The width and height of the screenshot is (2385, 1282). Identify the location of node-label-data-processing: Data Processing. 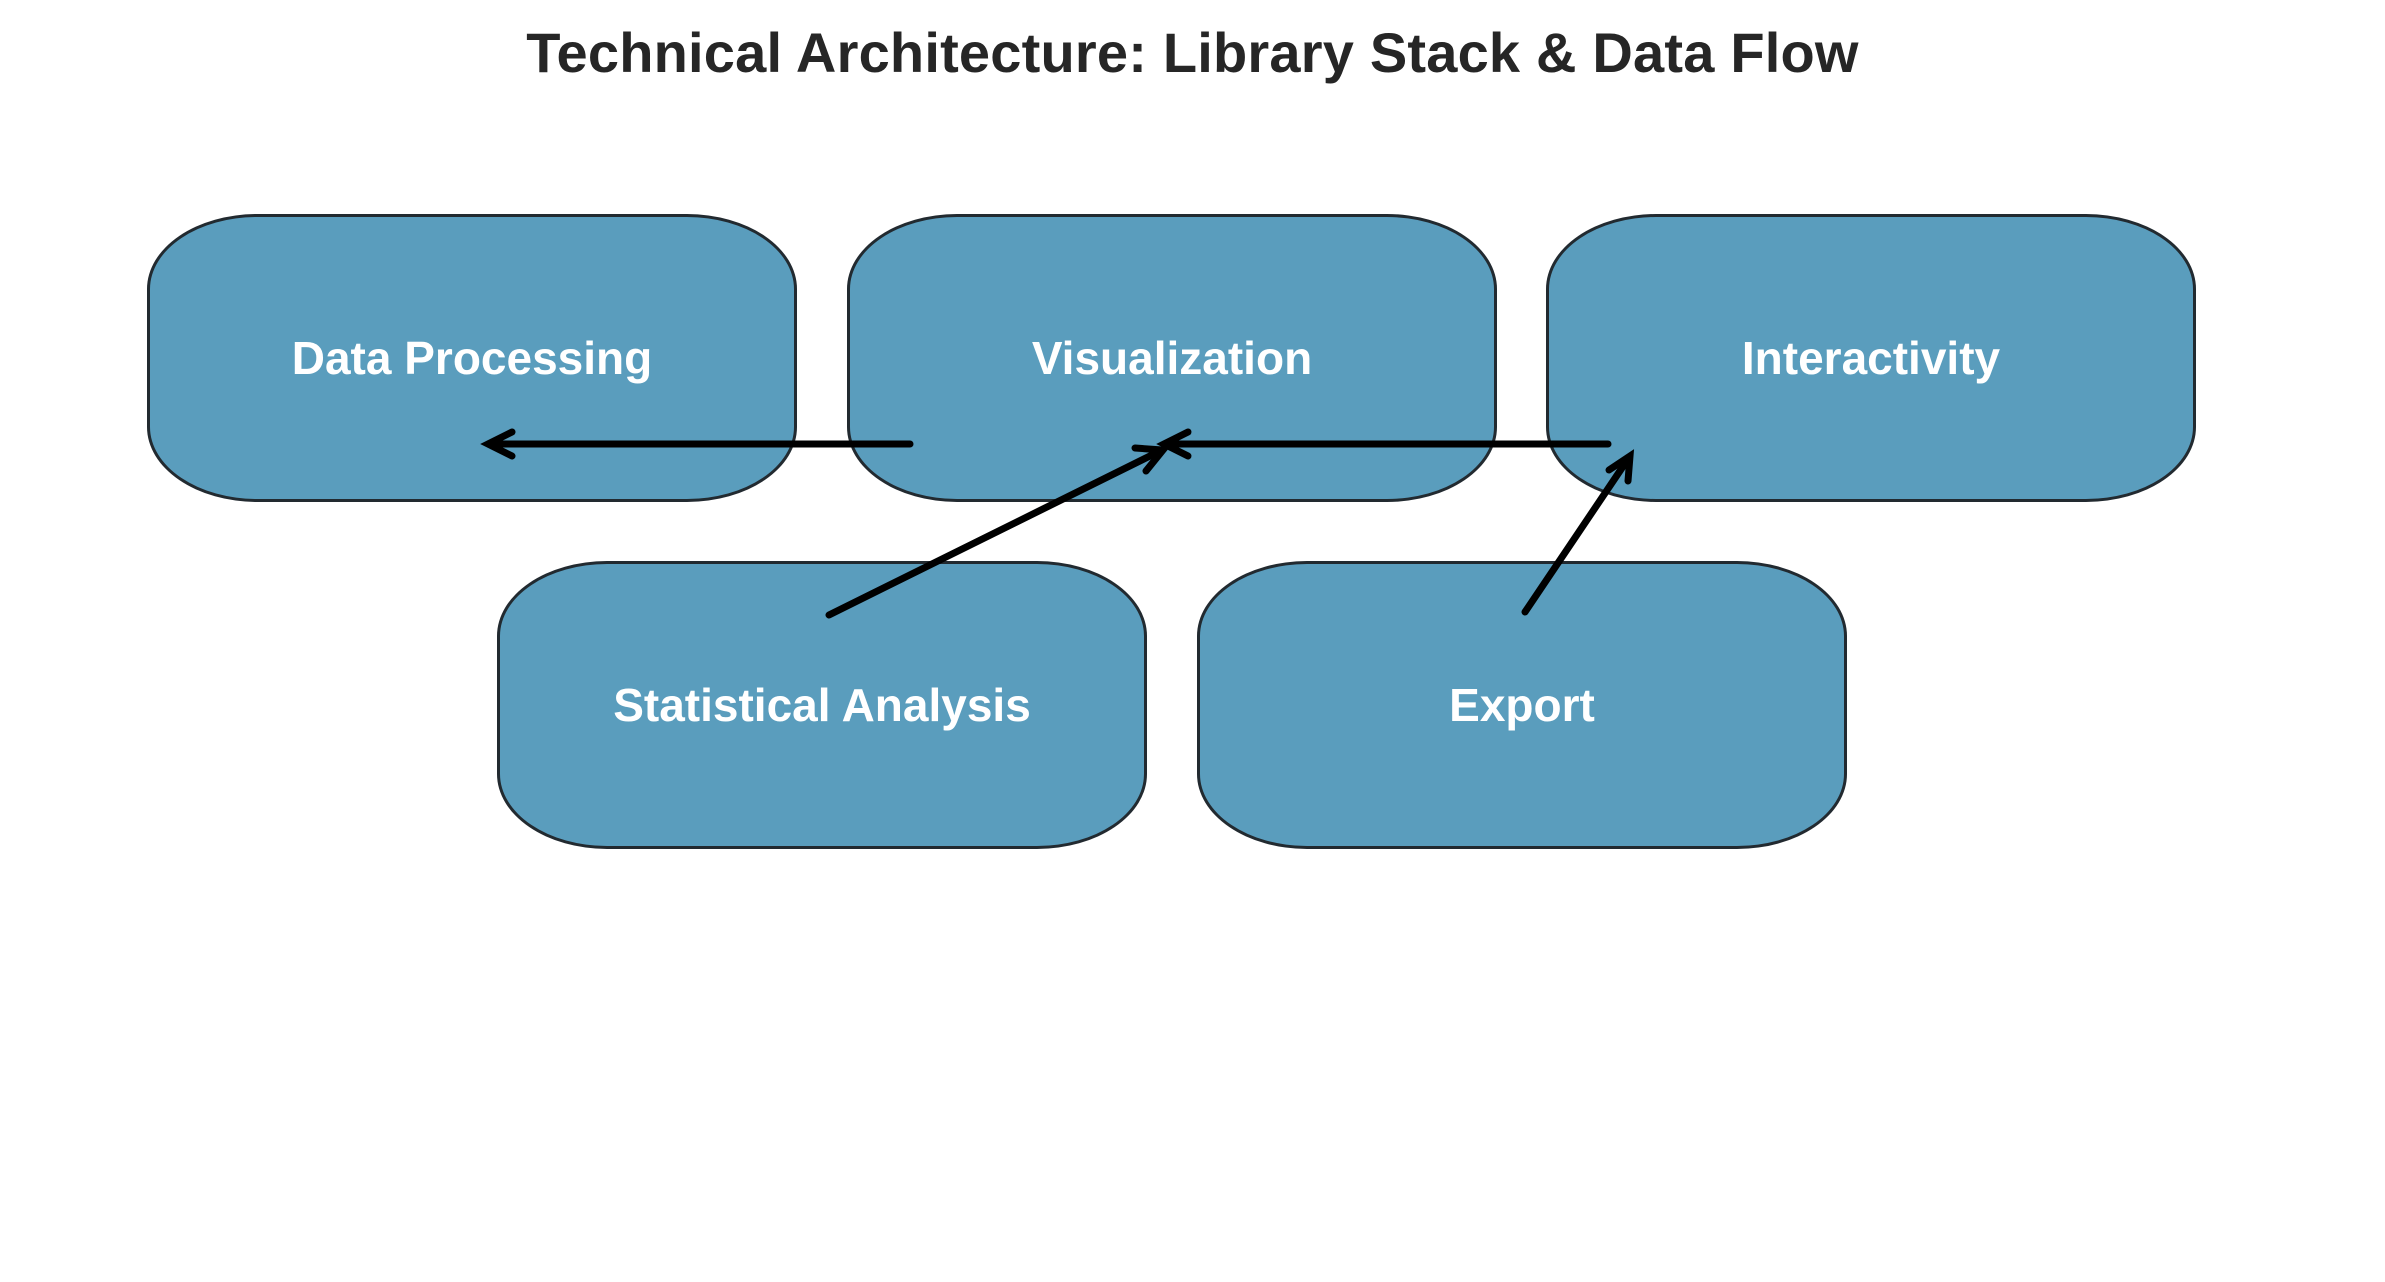
(472, 358).